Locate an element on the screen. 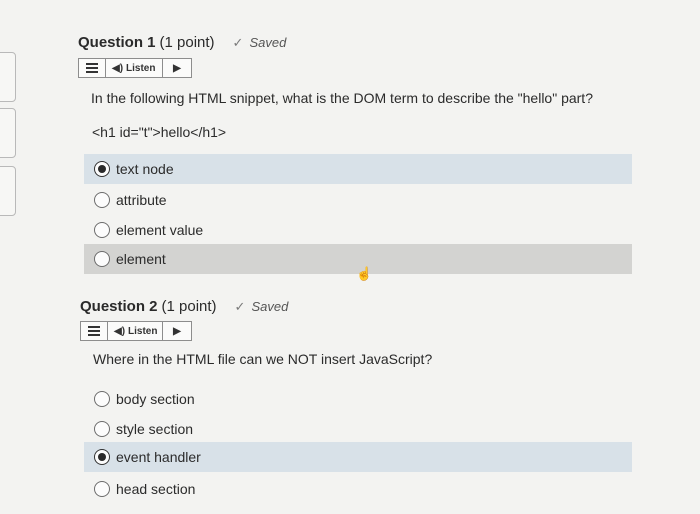 Image resolution: width=700 pixels, height=514 pixels. option-label: event handler is located at coordinates (158, 457).